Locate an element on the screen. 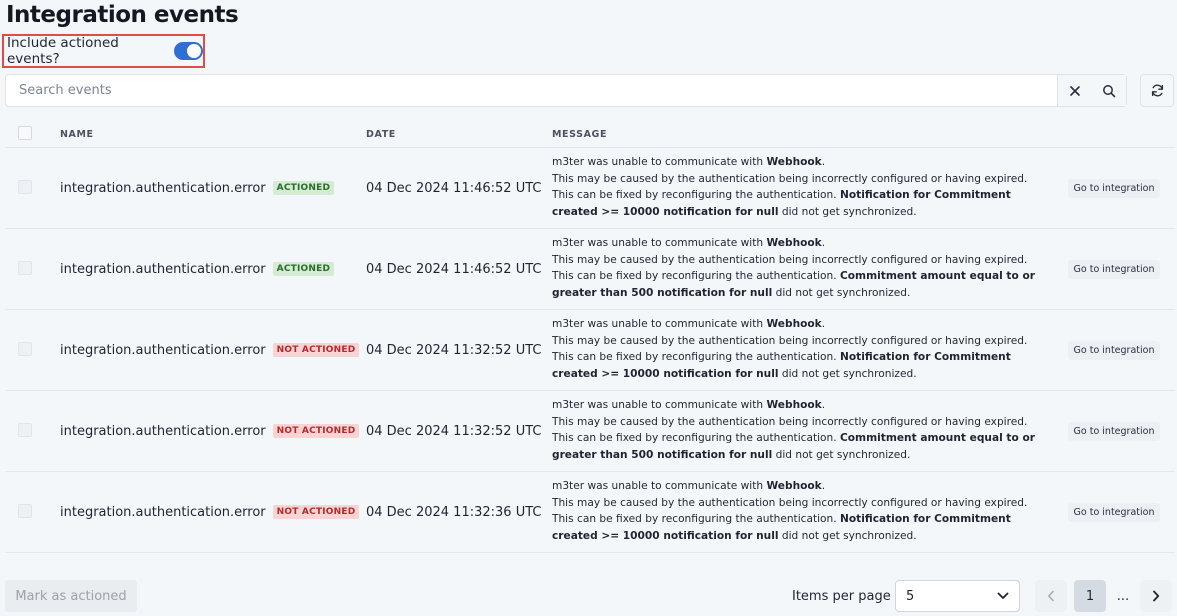  search-bar is located at coordinates (566, 90).